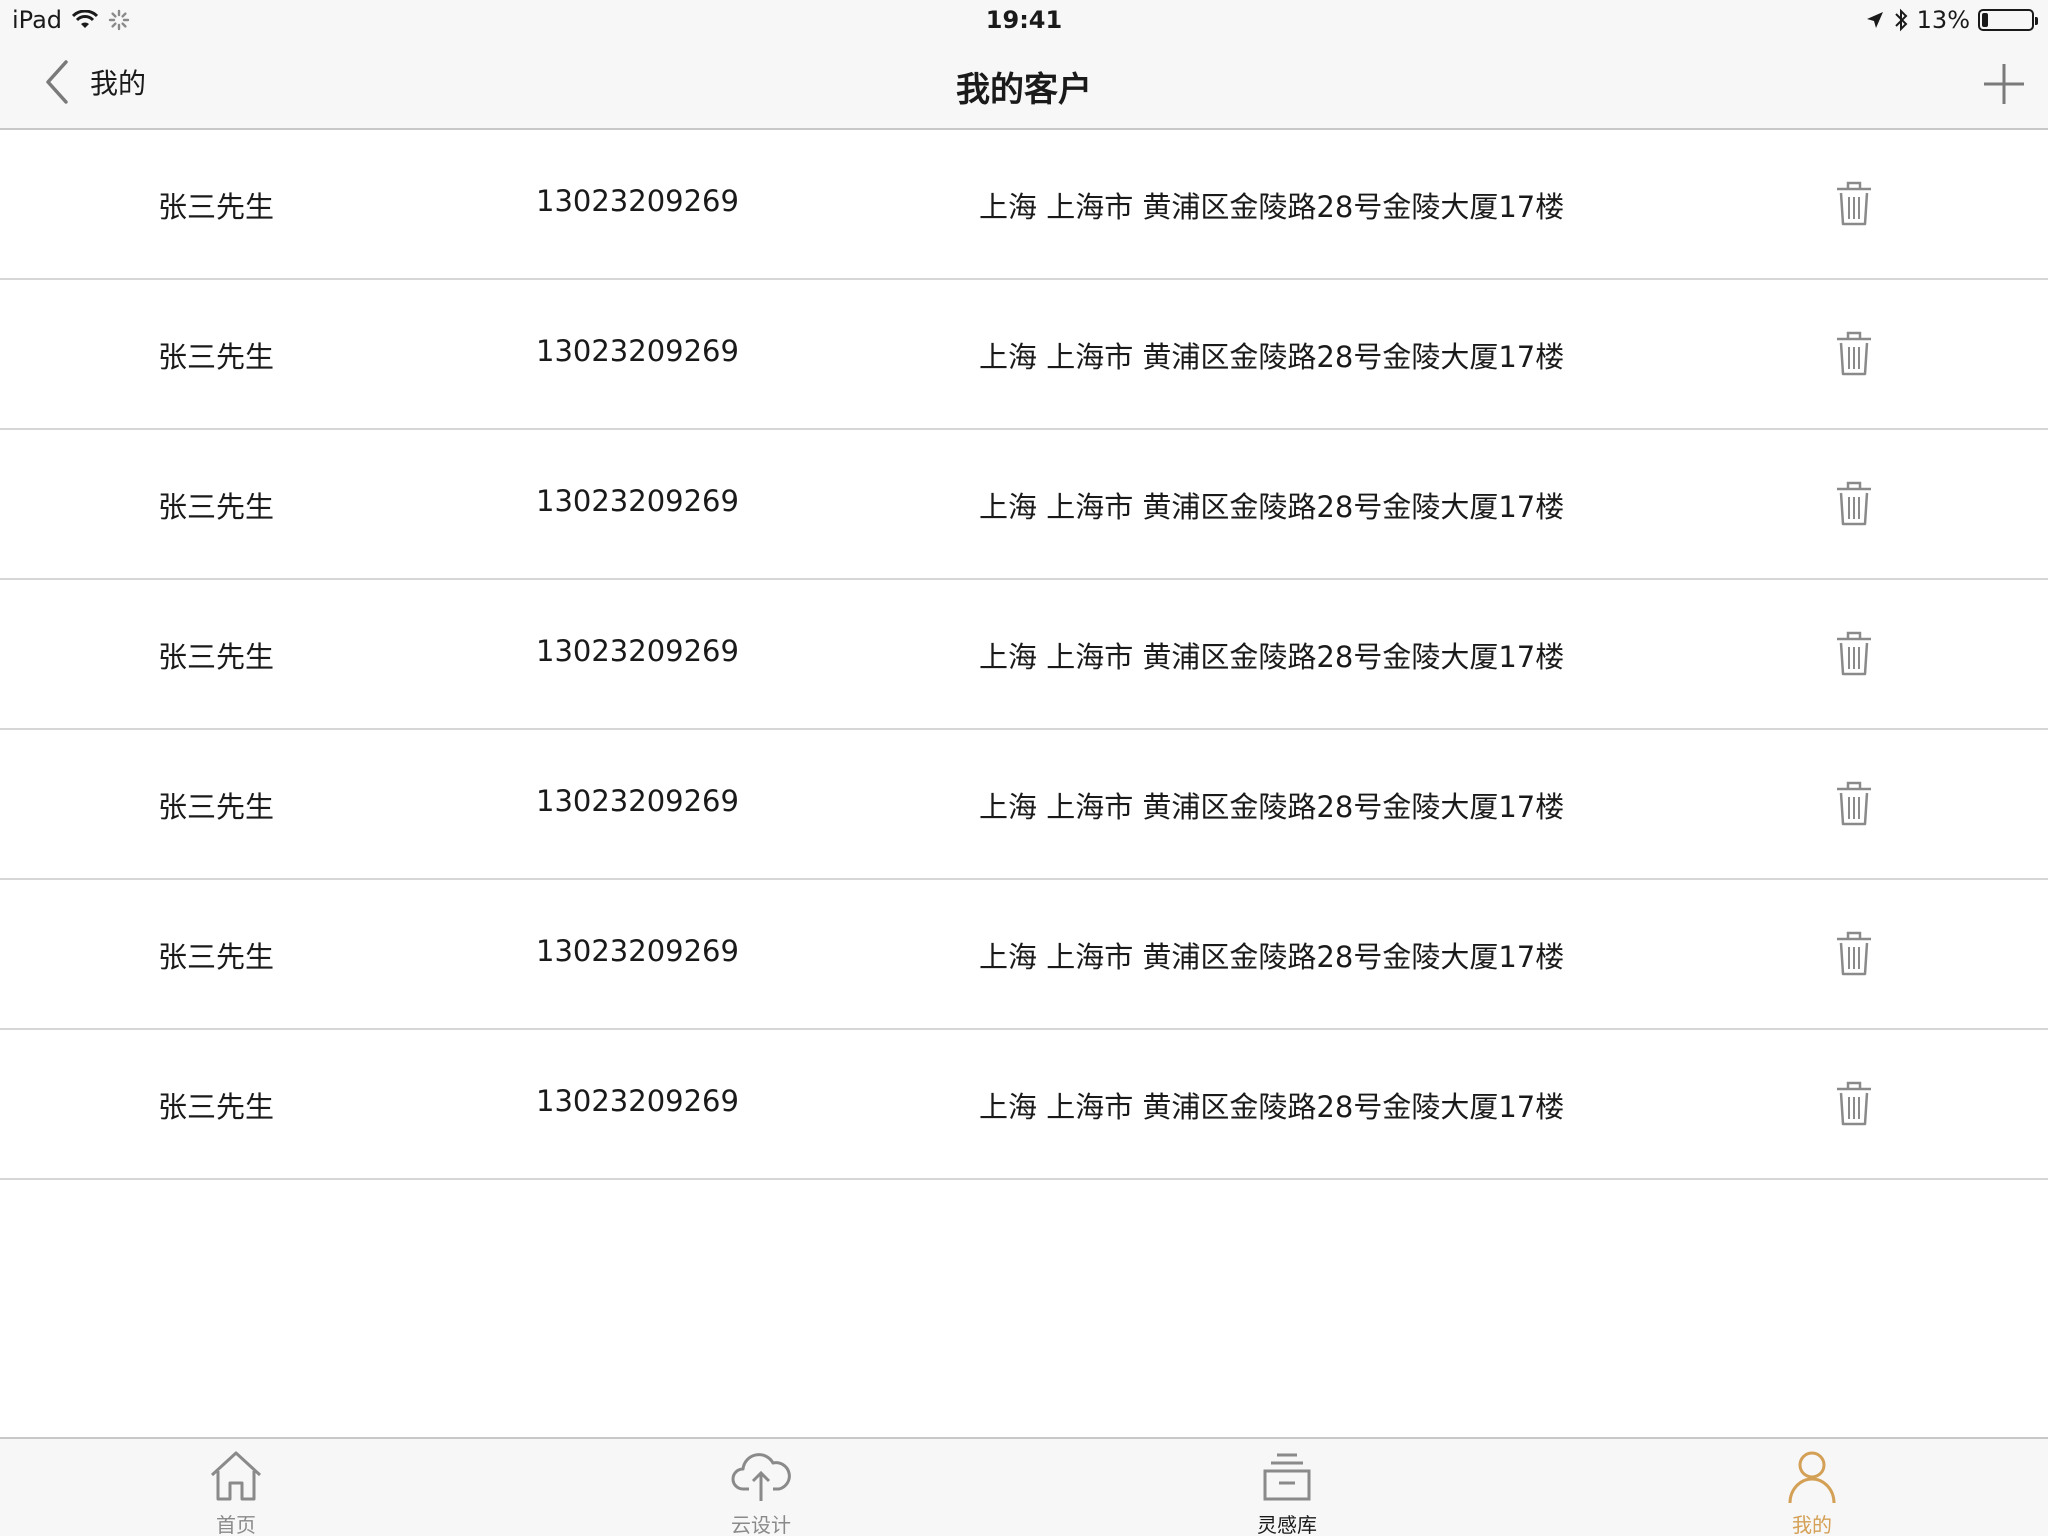  Describe the element at coordinates (1812, 1477) in the screenshot. I see `person-icon` at that location.